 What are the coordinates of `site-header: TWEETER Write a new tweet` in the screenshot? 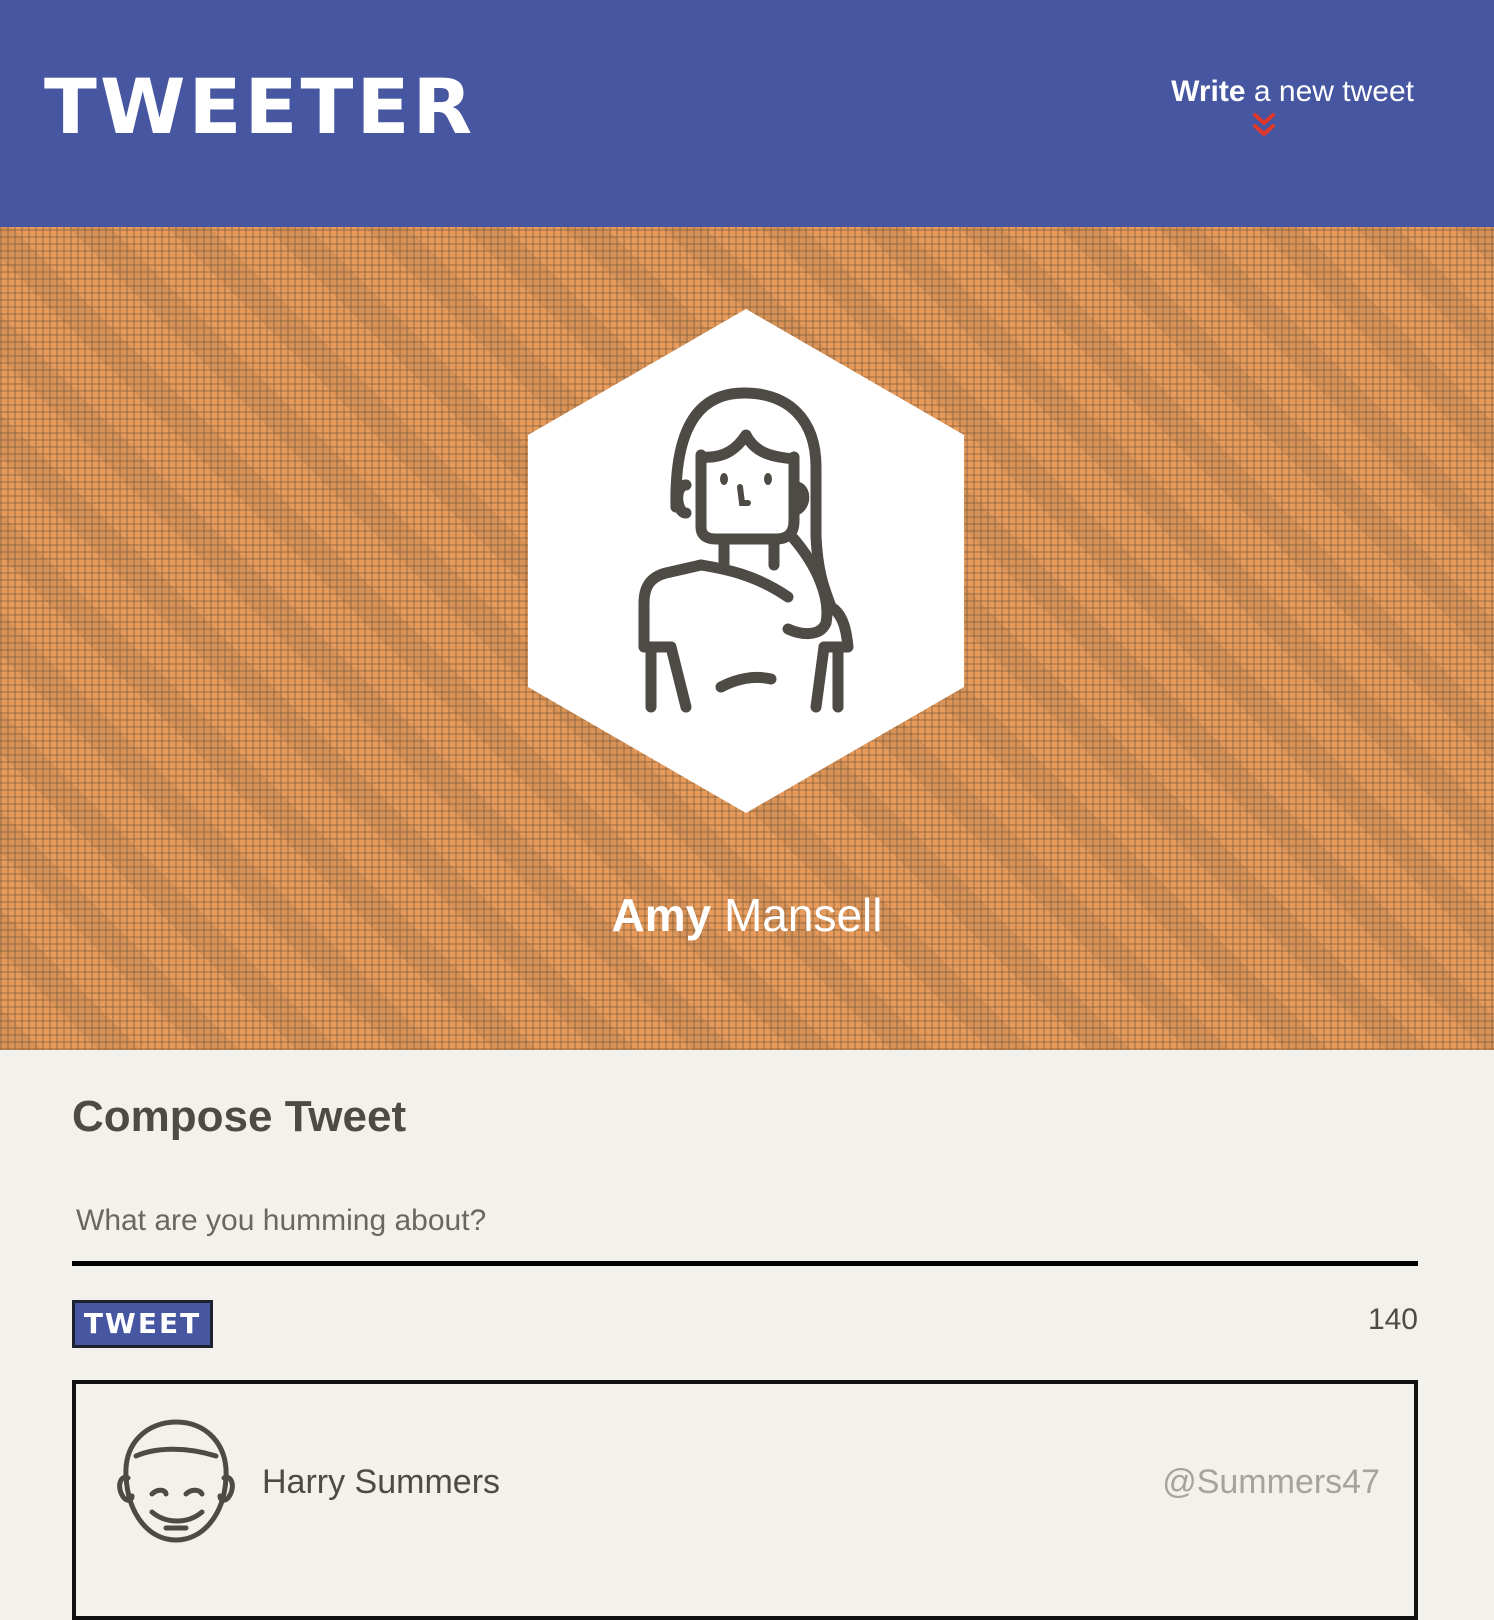 It's located at (747, 113).